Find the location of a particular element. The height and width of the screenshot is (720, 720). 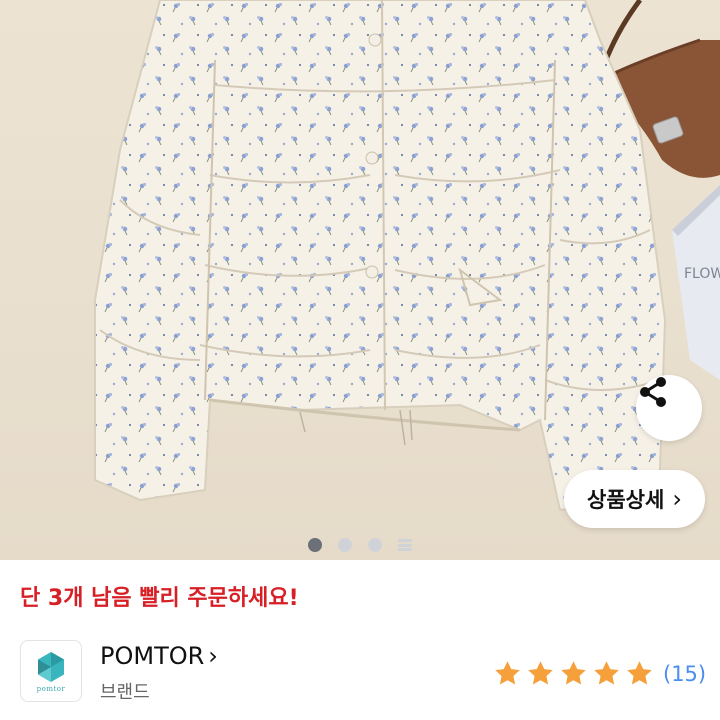

review-count: (15) is located at coordinates (684, 674).